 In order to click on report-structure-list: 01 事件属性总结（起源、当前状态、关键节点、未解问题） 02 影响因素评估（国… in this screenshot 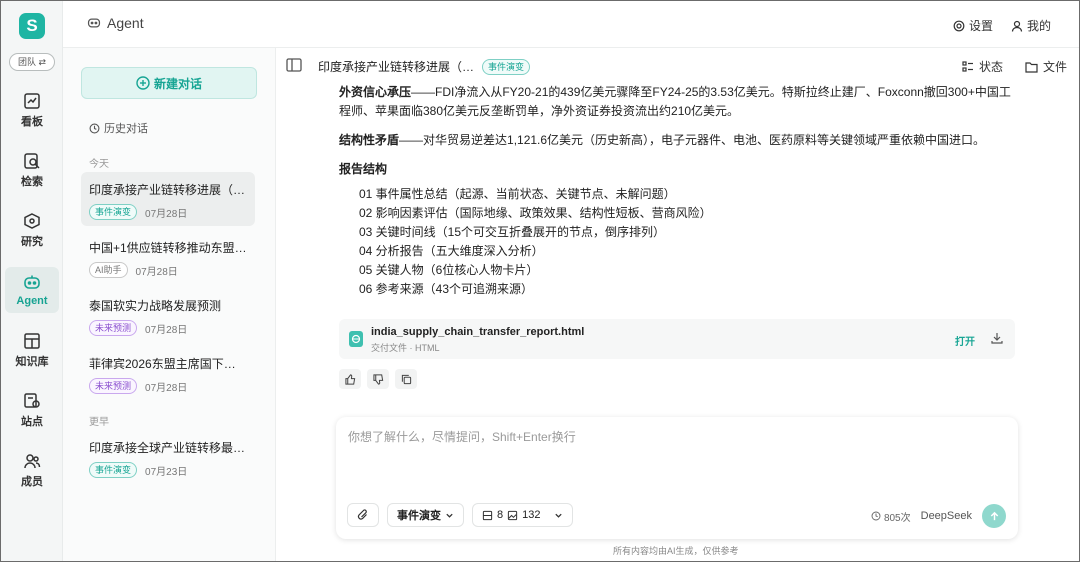, I will do `click(679, 242)`.